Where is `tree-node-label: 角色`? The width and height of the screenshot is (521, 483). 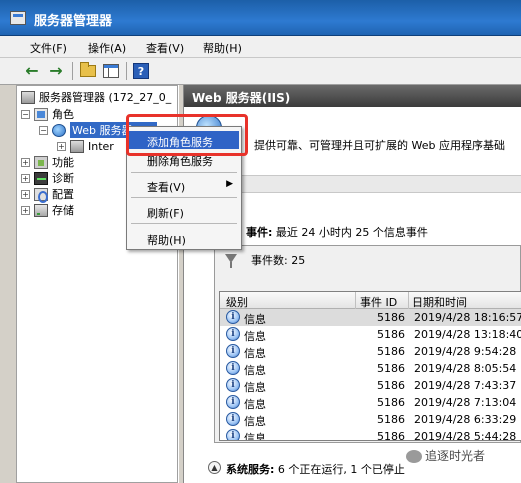 tree-node-label: 角色 is located at coordinates (63, 114).